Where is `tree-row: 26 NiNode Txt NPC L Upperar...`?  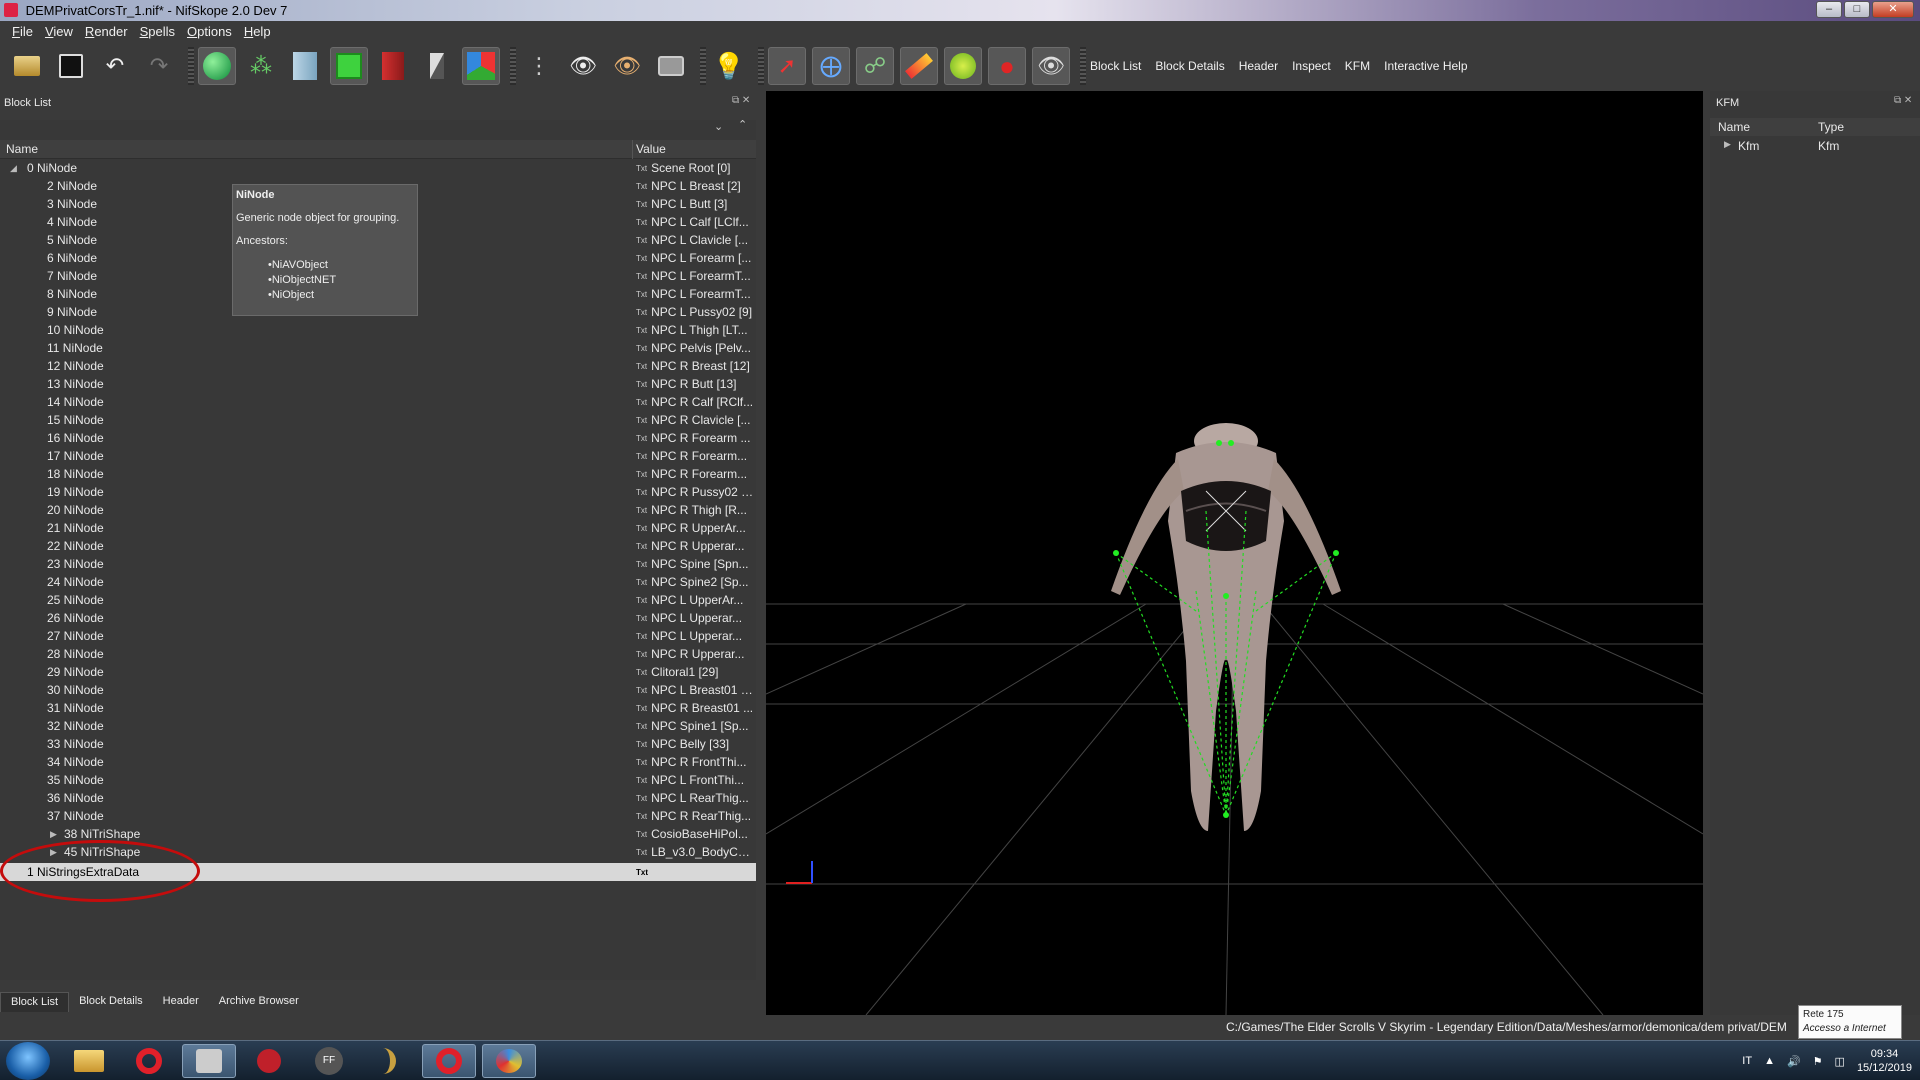
tree-row: 26 NiNode Txt NPC L Upperar... is located at coordinates (378, 618).